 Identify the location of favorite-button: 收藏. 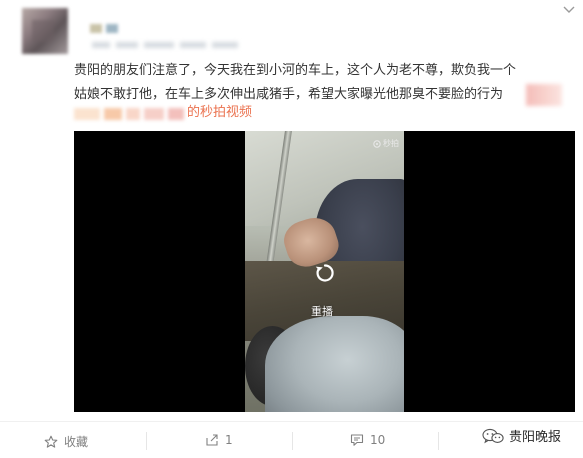
(66, 441).